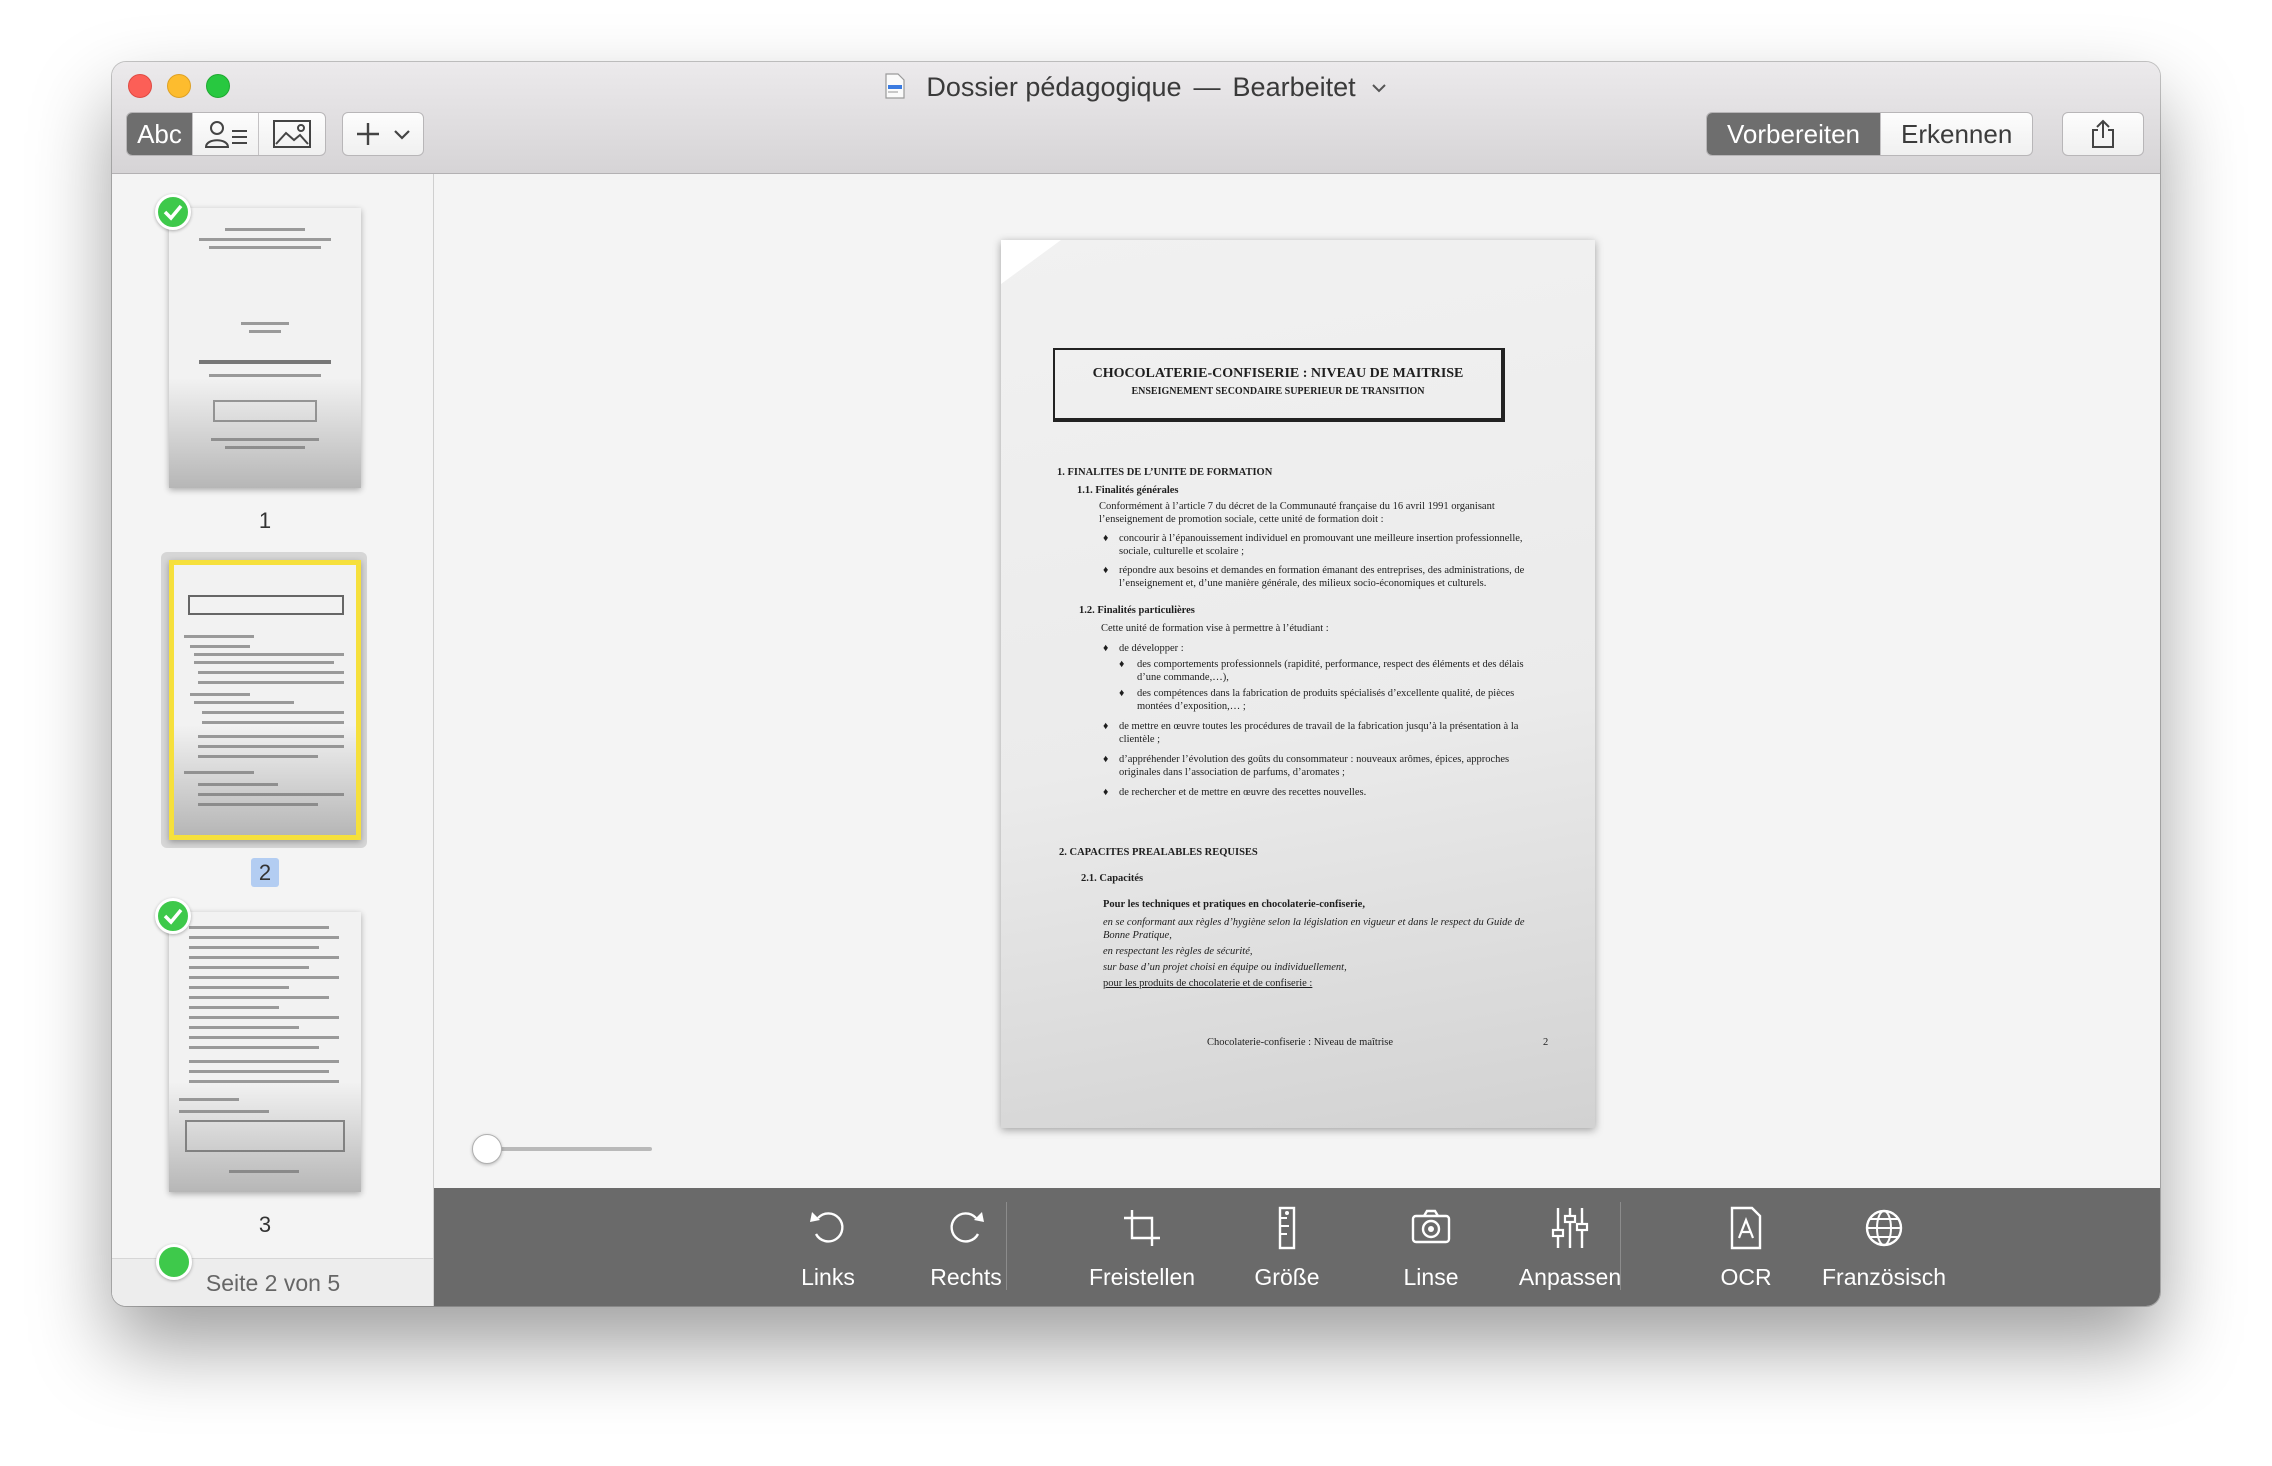  Describe the element at coordinates (160, 134) in the screenshot. I see `text-mode-button: Abc` at that location.